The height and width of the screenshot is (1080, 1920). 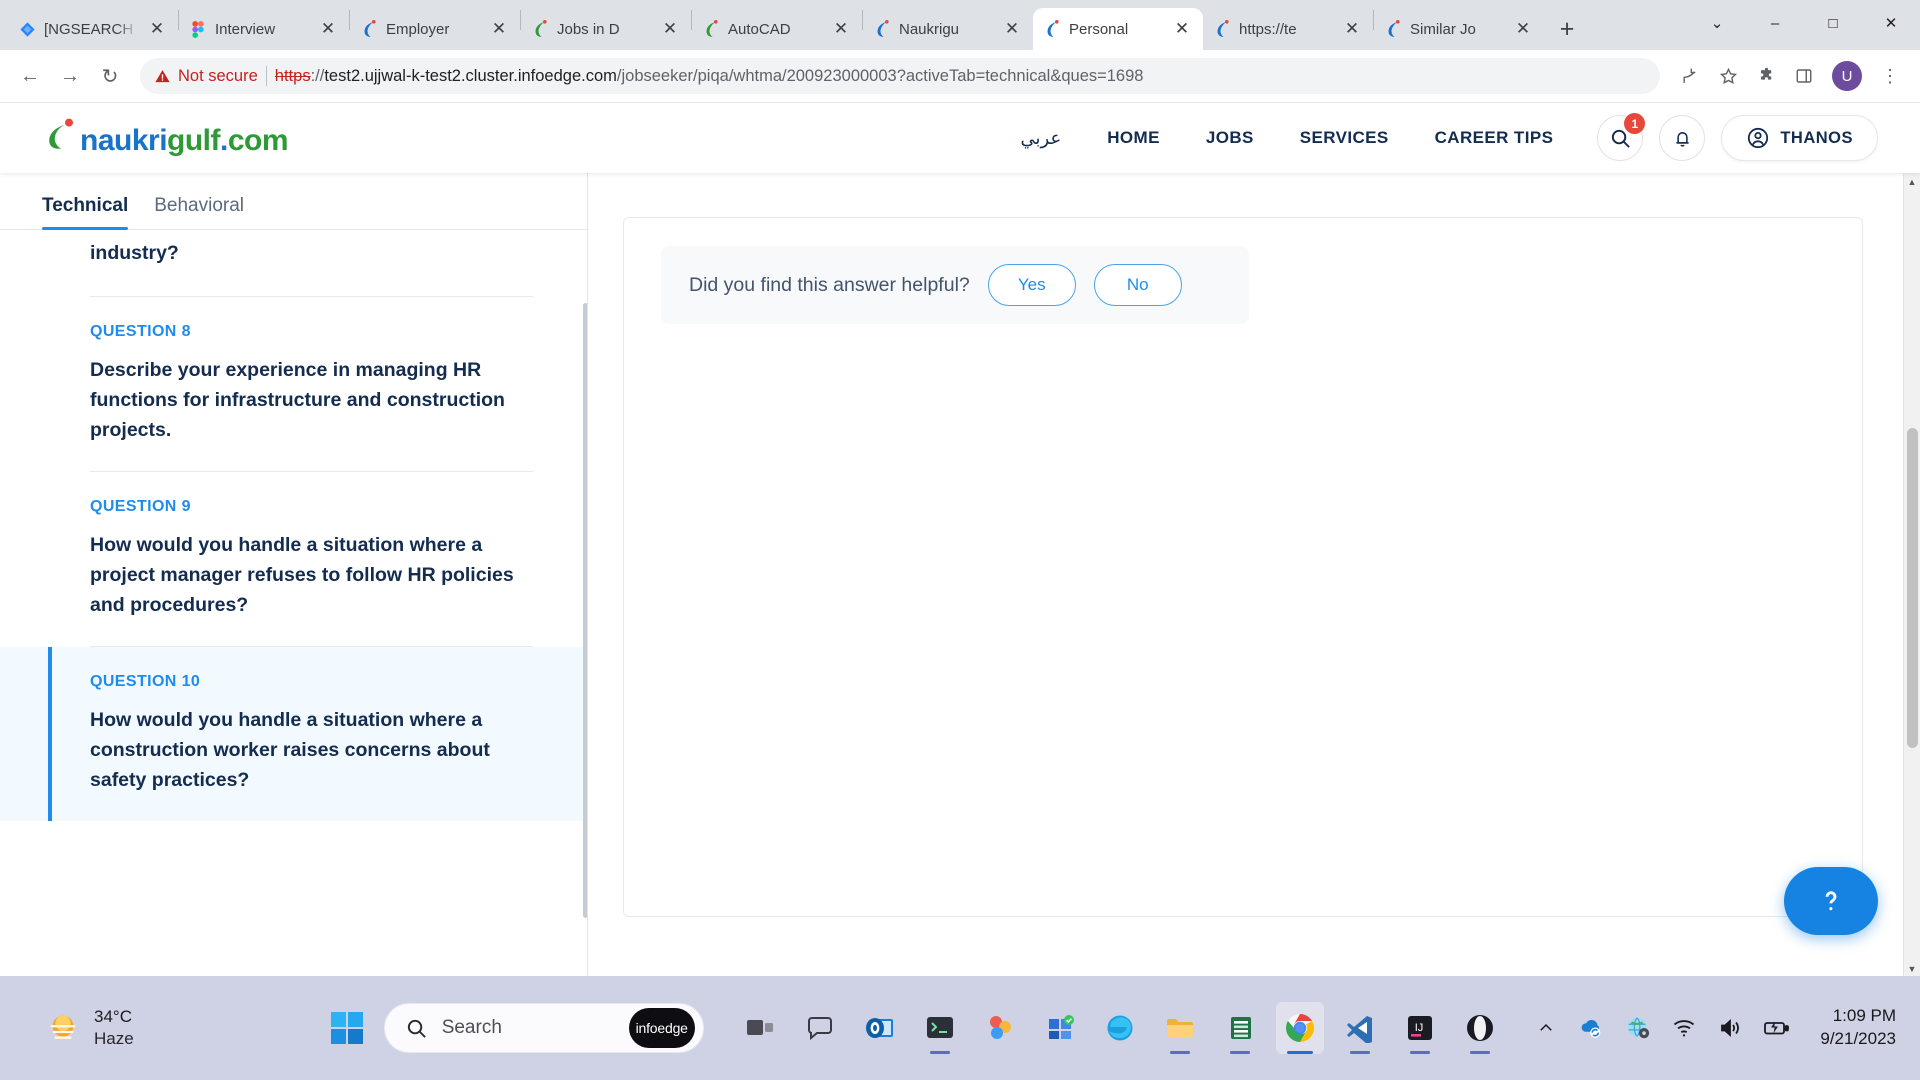 What do you see at coordinates (294, 249) in the screenshot?
I see `clipped-question-text: industry?` at bounding box center [294, 249].